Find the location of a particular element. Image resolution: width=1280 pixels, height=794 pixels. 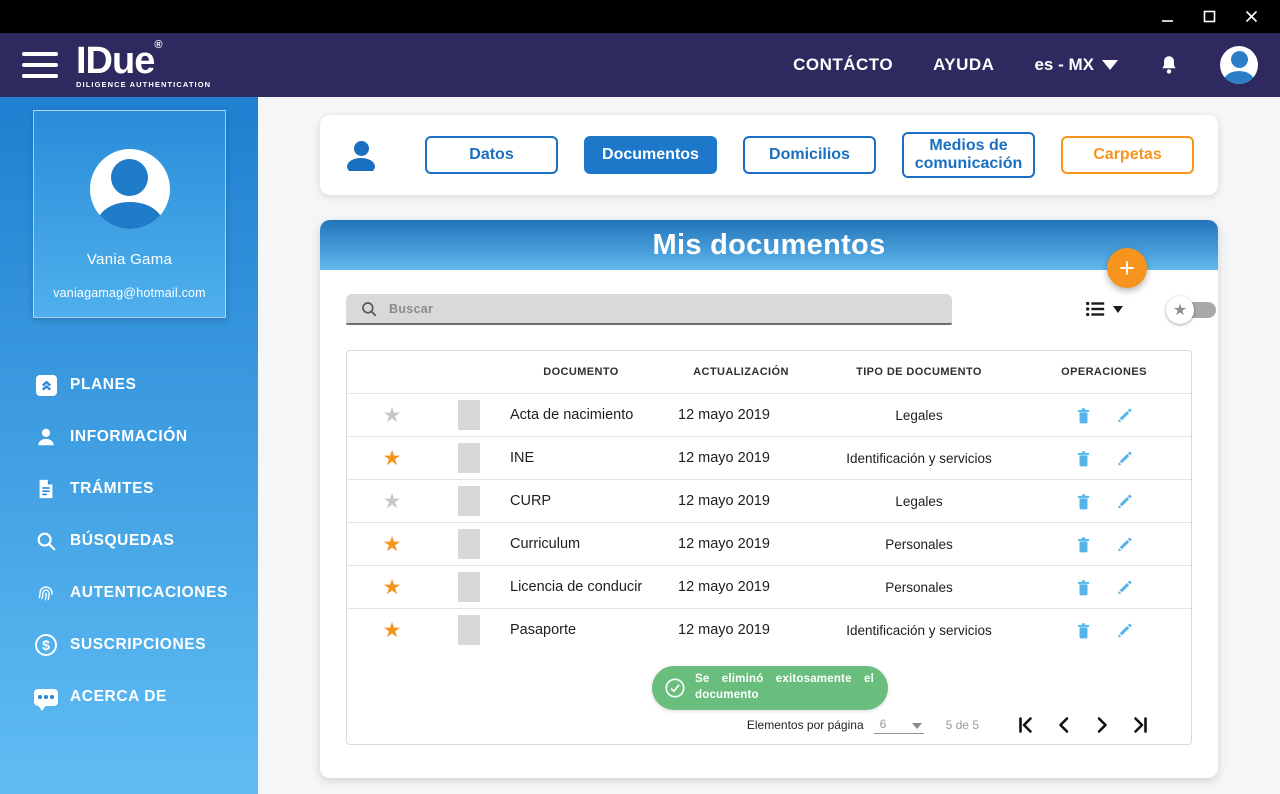

table-row: ★ CURP 12 mayo 2019 Legales is located at coordinates (769, 500).